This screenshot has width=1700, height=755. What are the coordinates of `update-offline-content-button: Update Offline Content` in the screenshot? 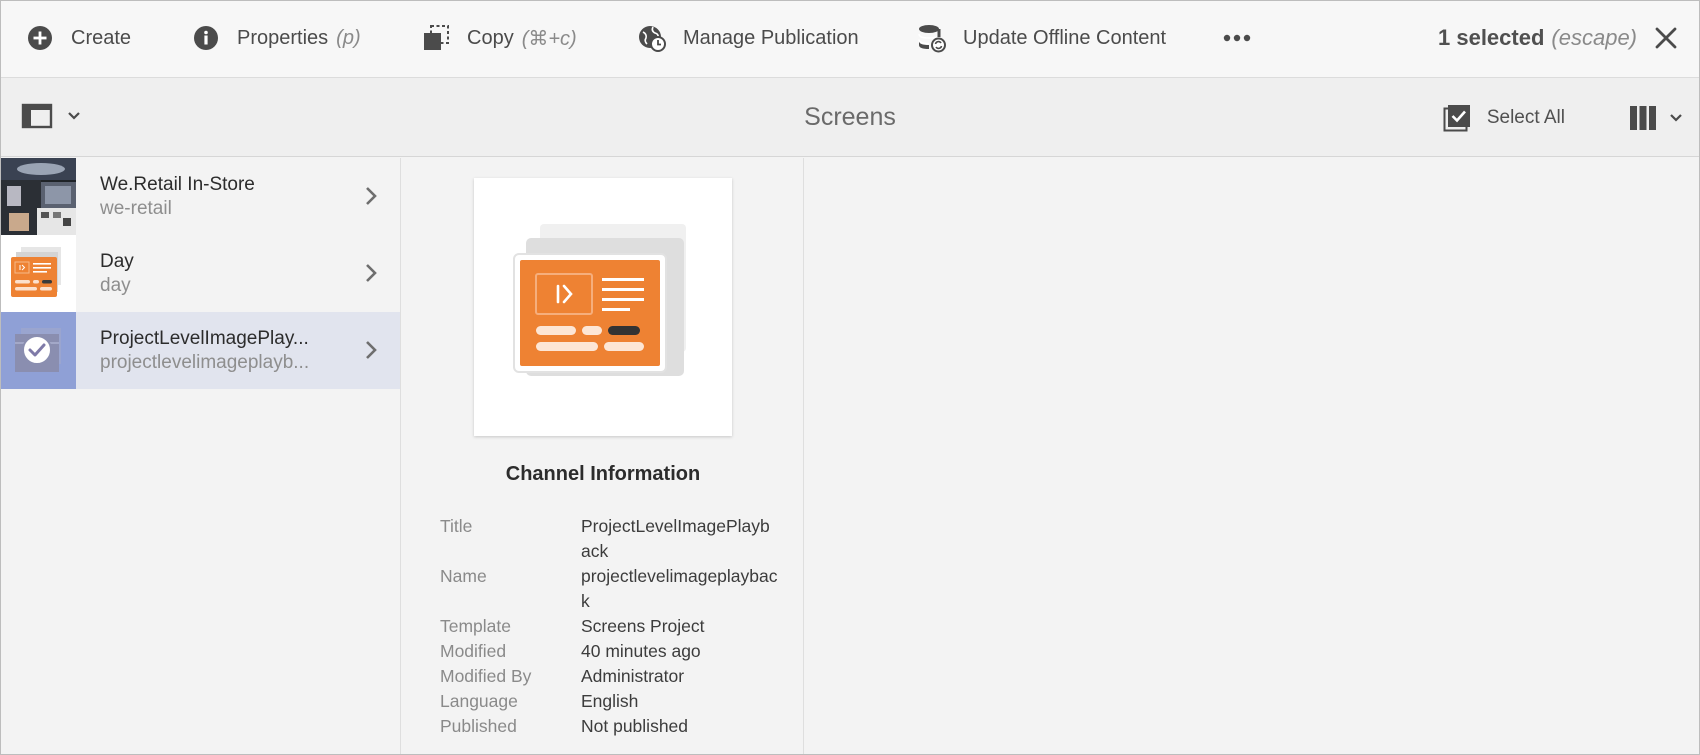 It's located at (1041, 38).